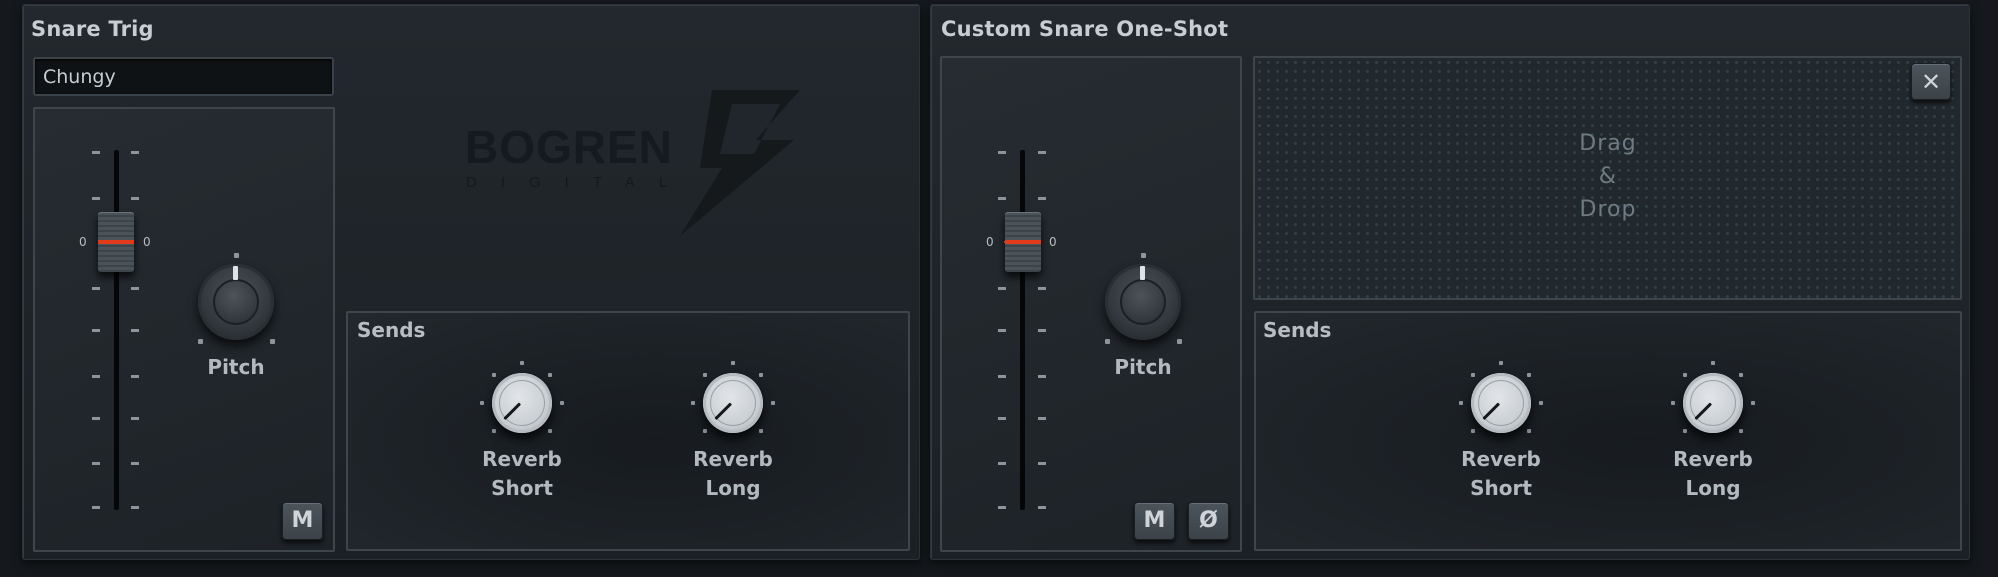 This screenshot has height=577, width=1998. I want to click on dropzone-hint: Drag & Drop, so click(1608, 176).